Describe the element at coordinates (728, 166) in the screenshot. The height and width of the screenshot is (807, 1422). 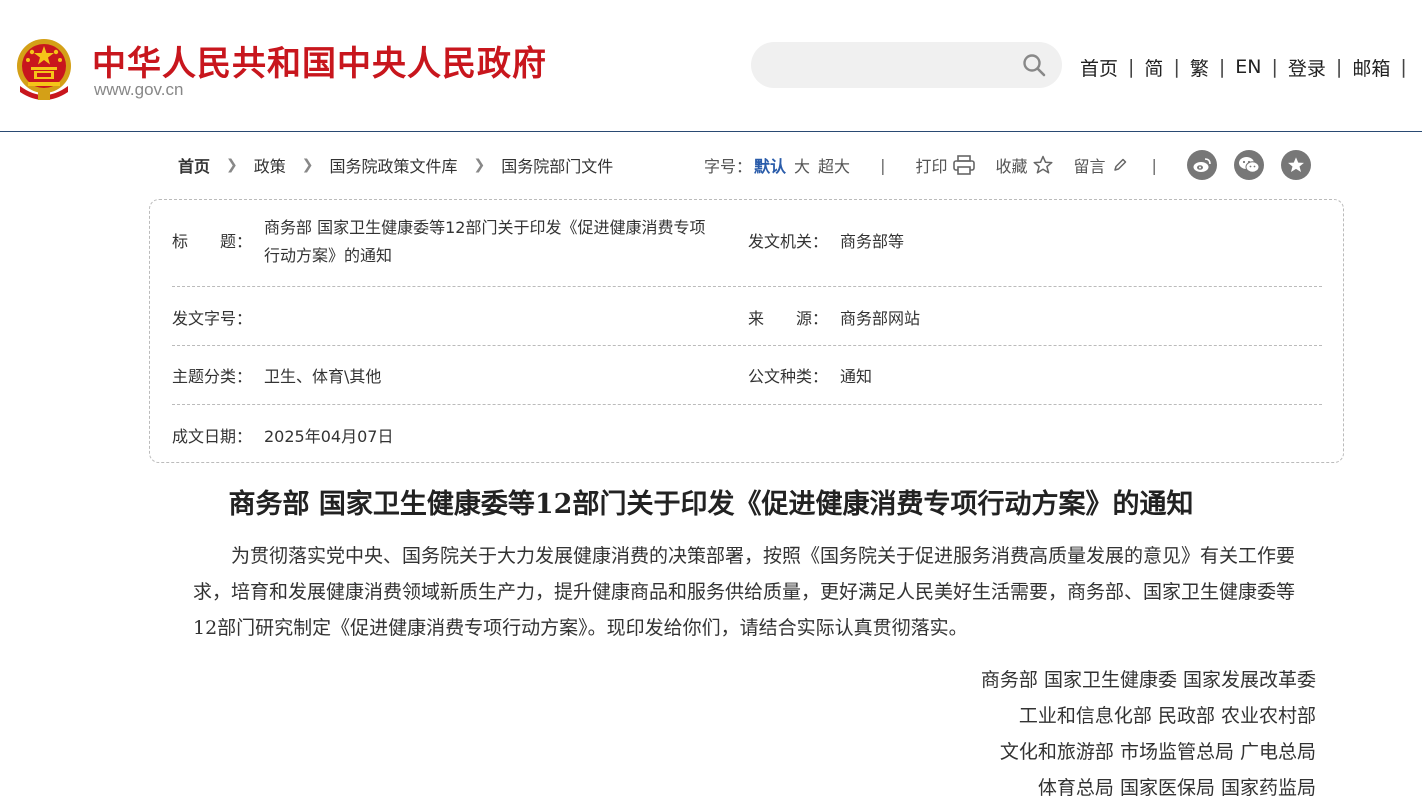
I see `font-size-label: 字号：` at that location.